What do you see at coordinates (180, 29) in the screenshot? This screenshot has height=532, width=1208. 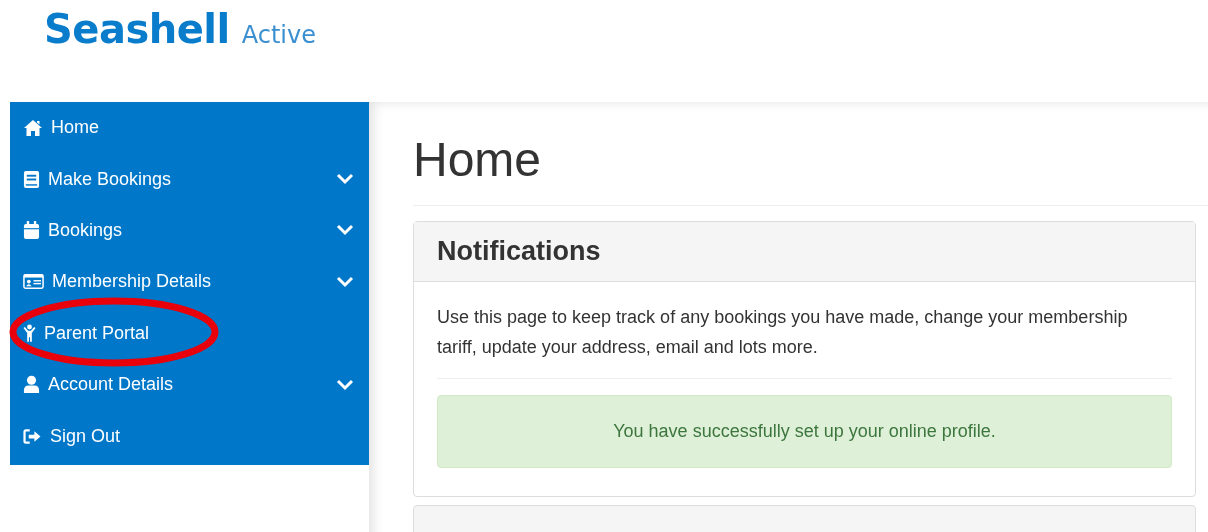 I see `logo: Seashell Active` at bounding box center [180, 29].